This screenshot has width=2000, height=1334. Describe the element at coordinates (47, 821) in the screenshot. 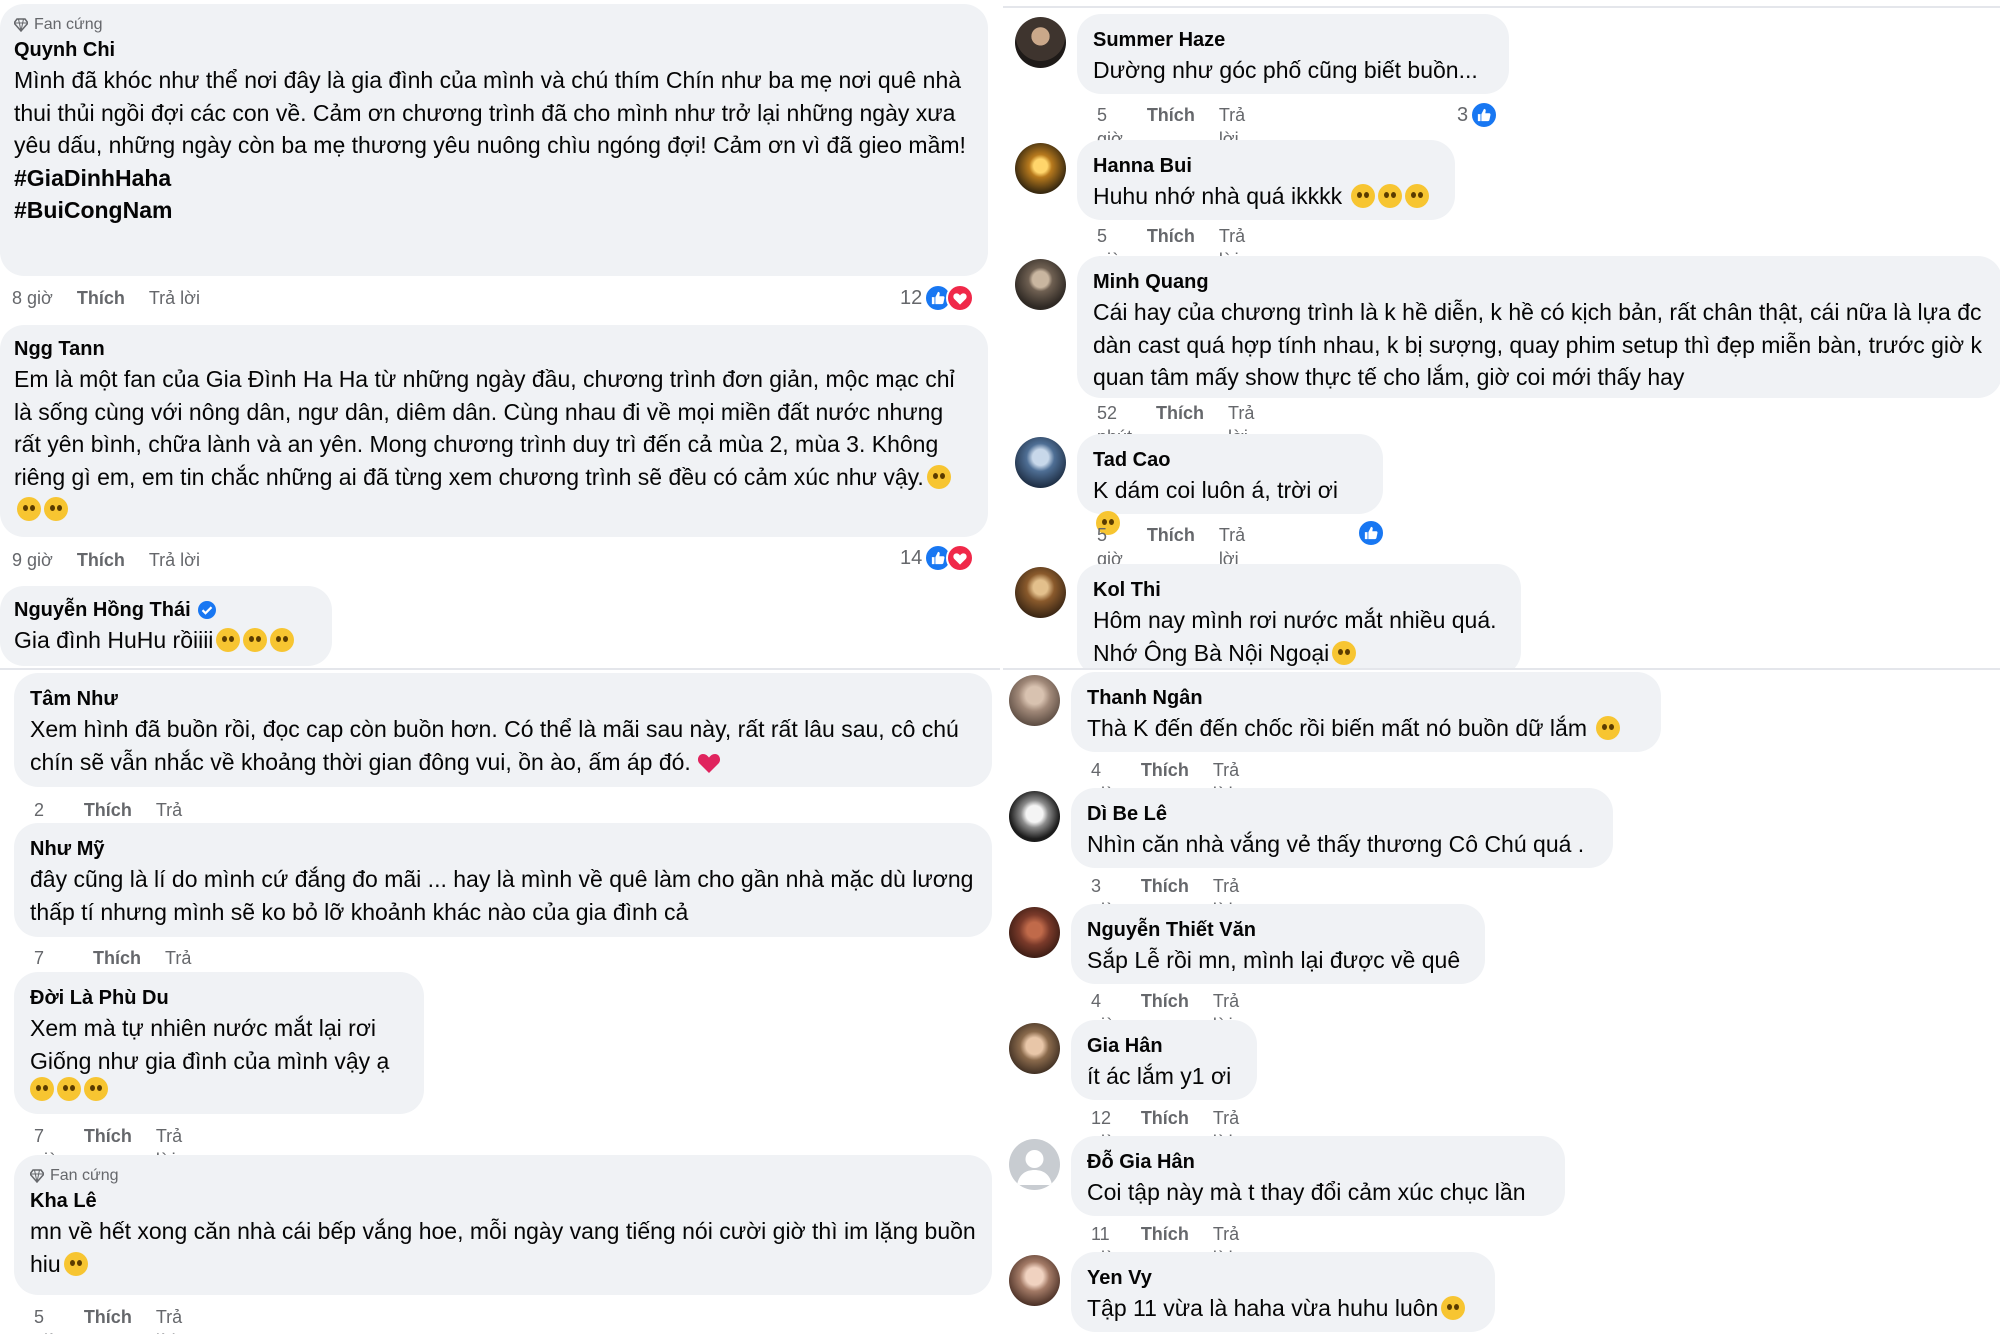

I see `comment-time: 2 giờ` at that location.